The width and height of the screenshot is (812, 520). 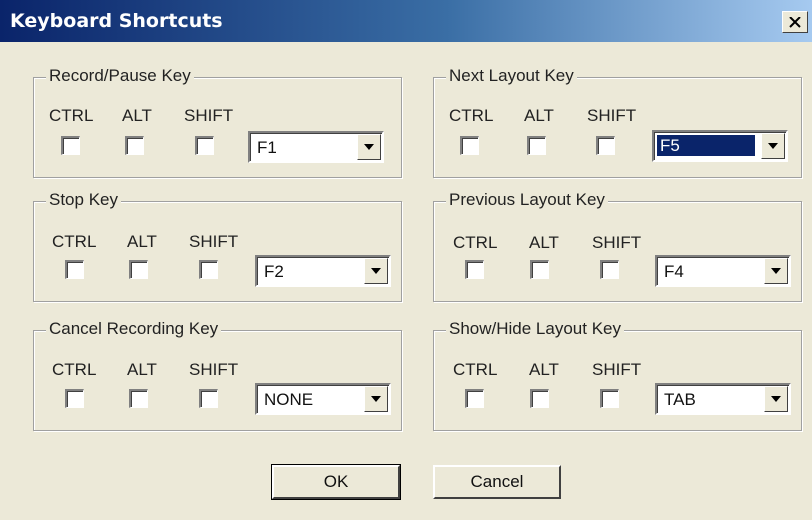 I want to click on key-select-value: F5, so click(x=706, y=145).